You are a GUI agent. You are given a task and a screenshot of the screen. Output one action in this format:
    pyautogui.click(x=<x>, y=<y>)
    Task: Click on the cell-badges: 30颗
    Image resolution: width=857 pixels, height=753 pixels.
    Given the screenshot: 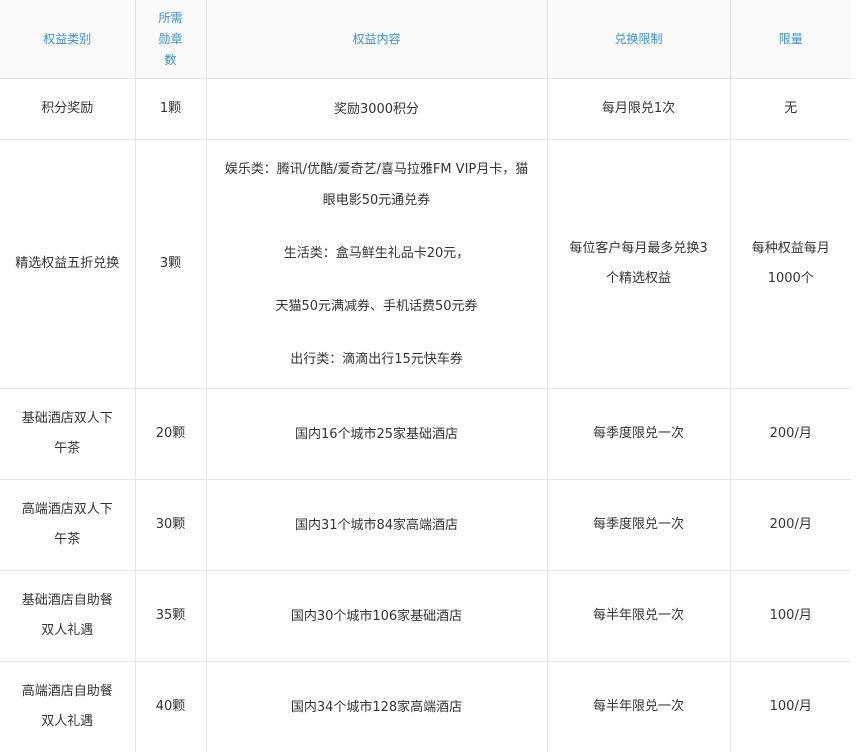 What is the action you would take?
    pyautogui.click(x=170, y=525)
    